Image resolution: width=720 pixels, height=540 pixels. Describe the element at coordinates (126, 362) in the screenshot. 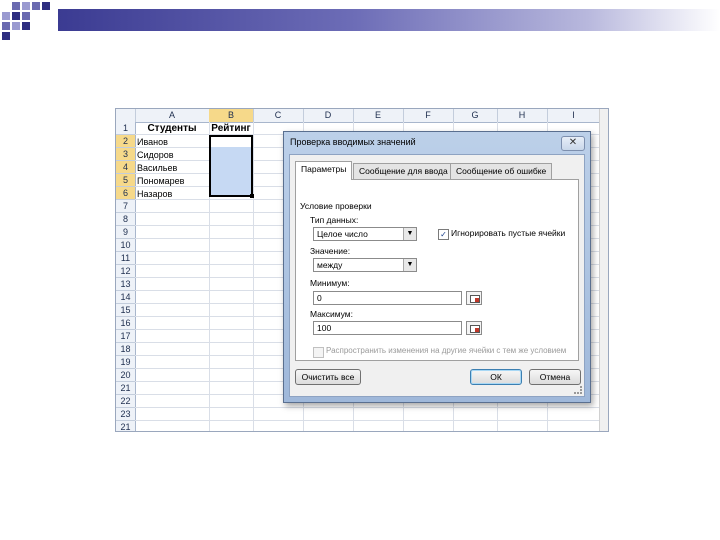

I see `row-header: 19` at that location.